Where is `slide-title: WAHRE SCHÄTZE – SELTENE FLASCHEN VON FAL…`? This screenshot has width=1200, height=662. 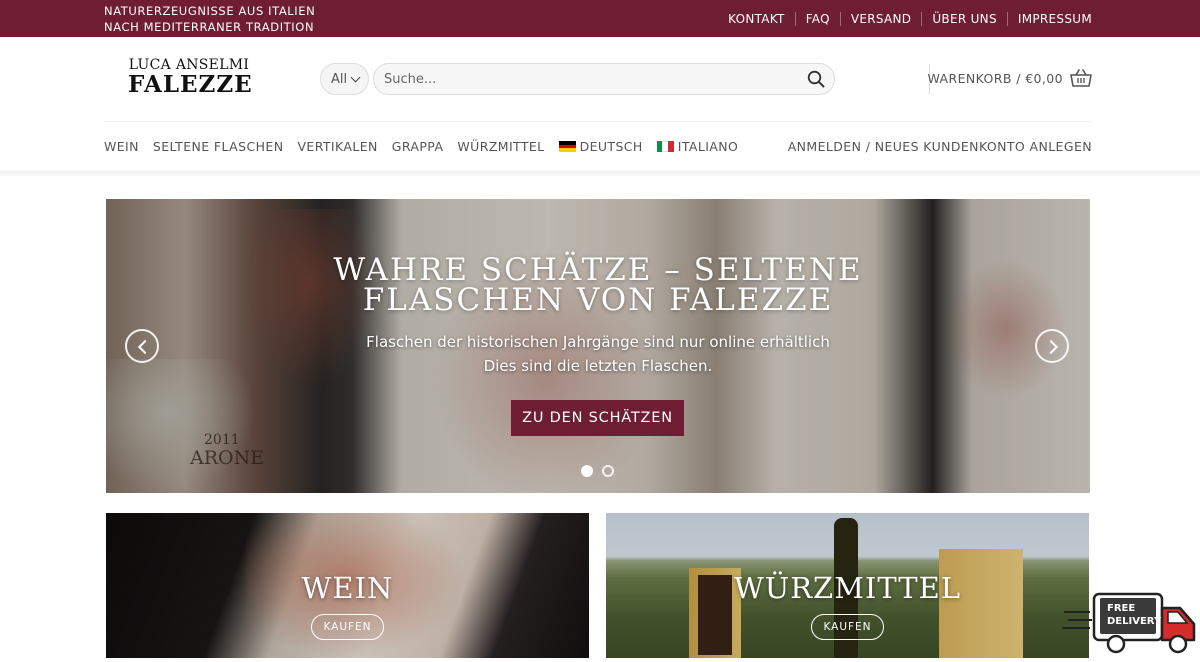 slide-title: WAHRE SCHÄTZE – SELTENE FLASCHEN VON FAL… is located at coordinates (598, 285).